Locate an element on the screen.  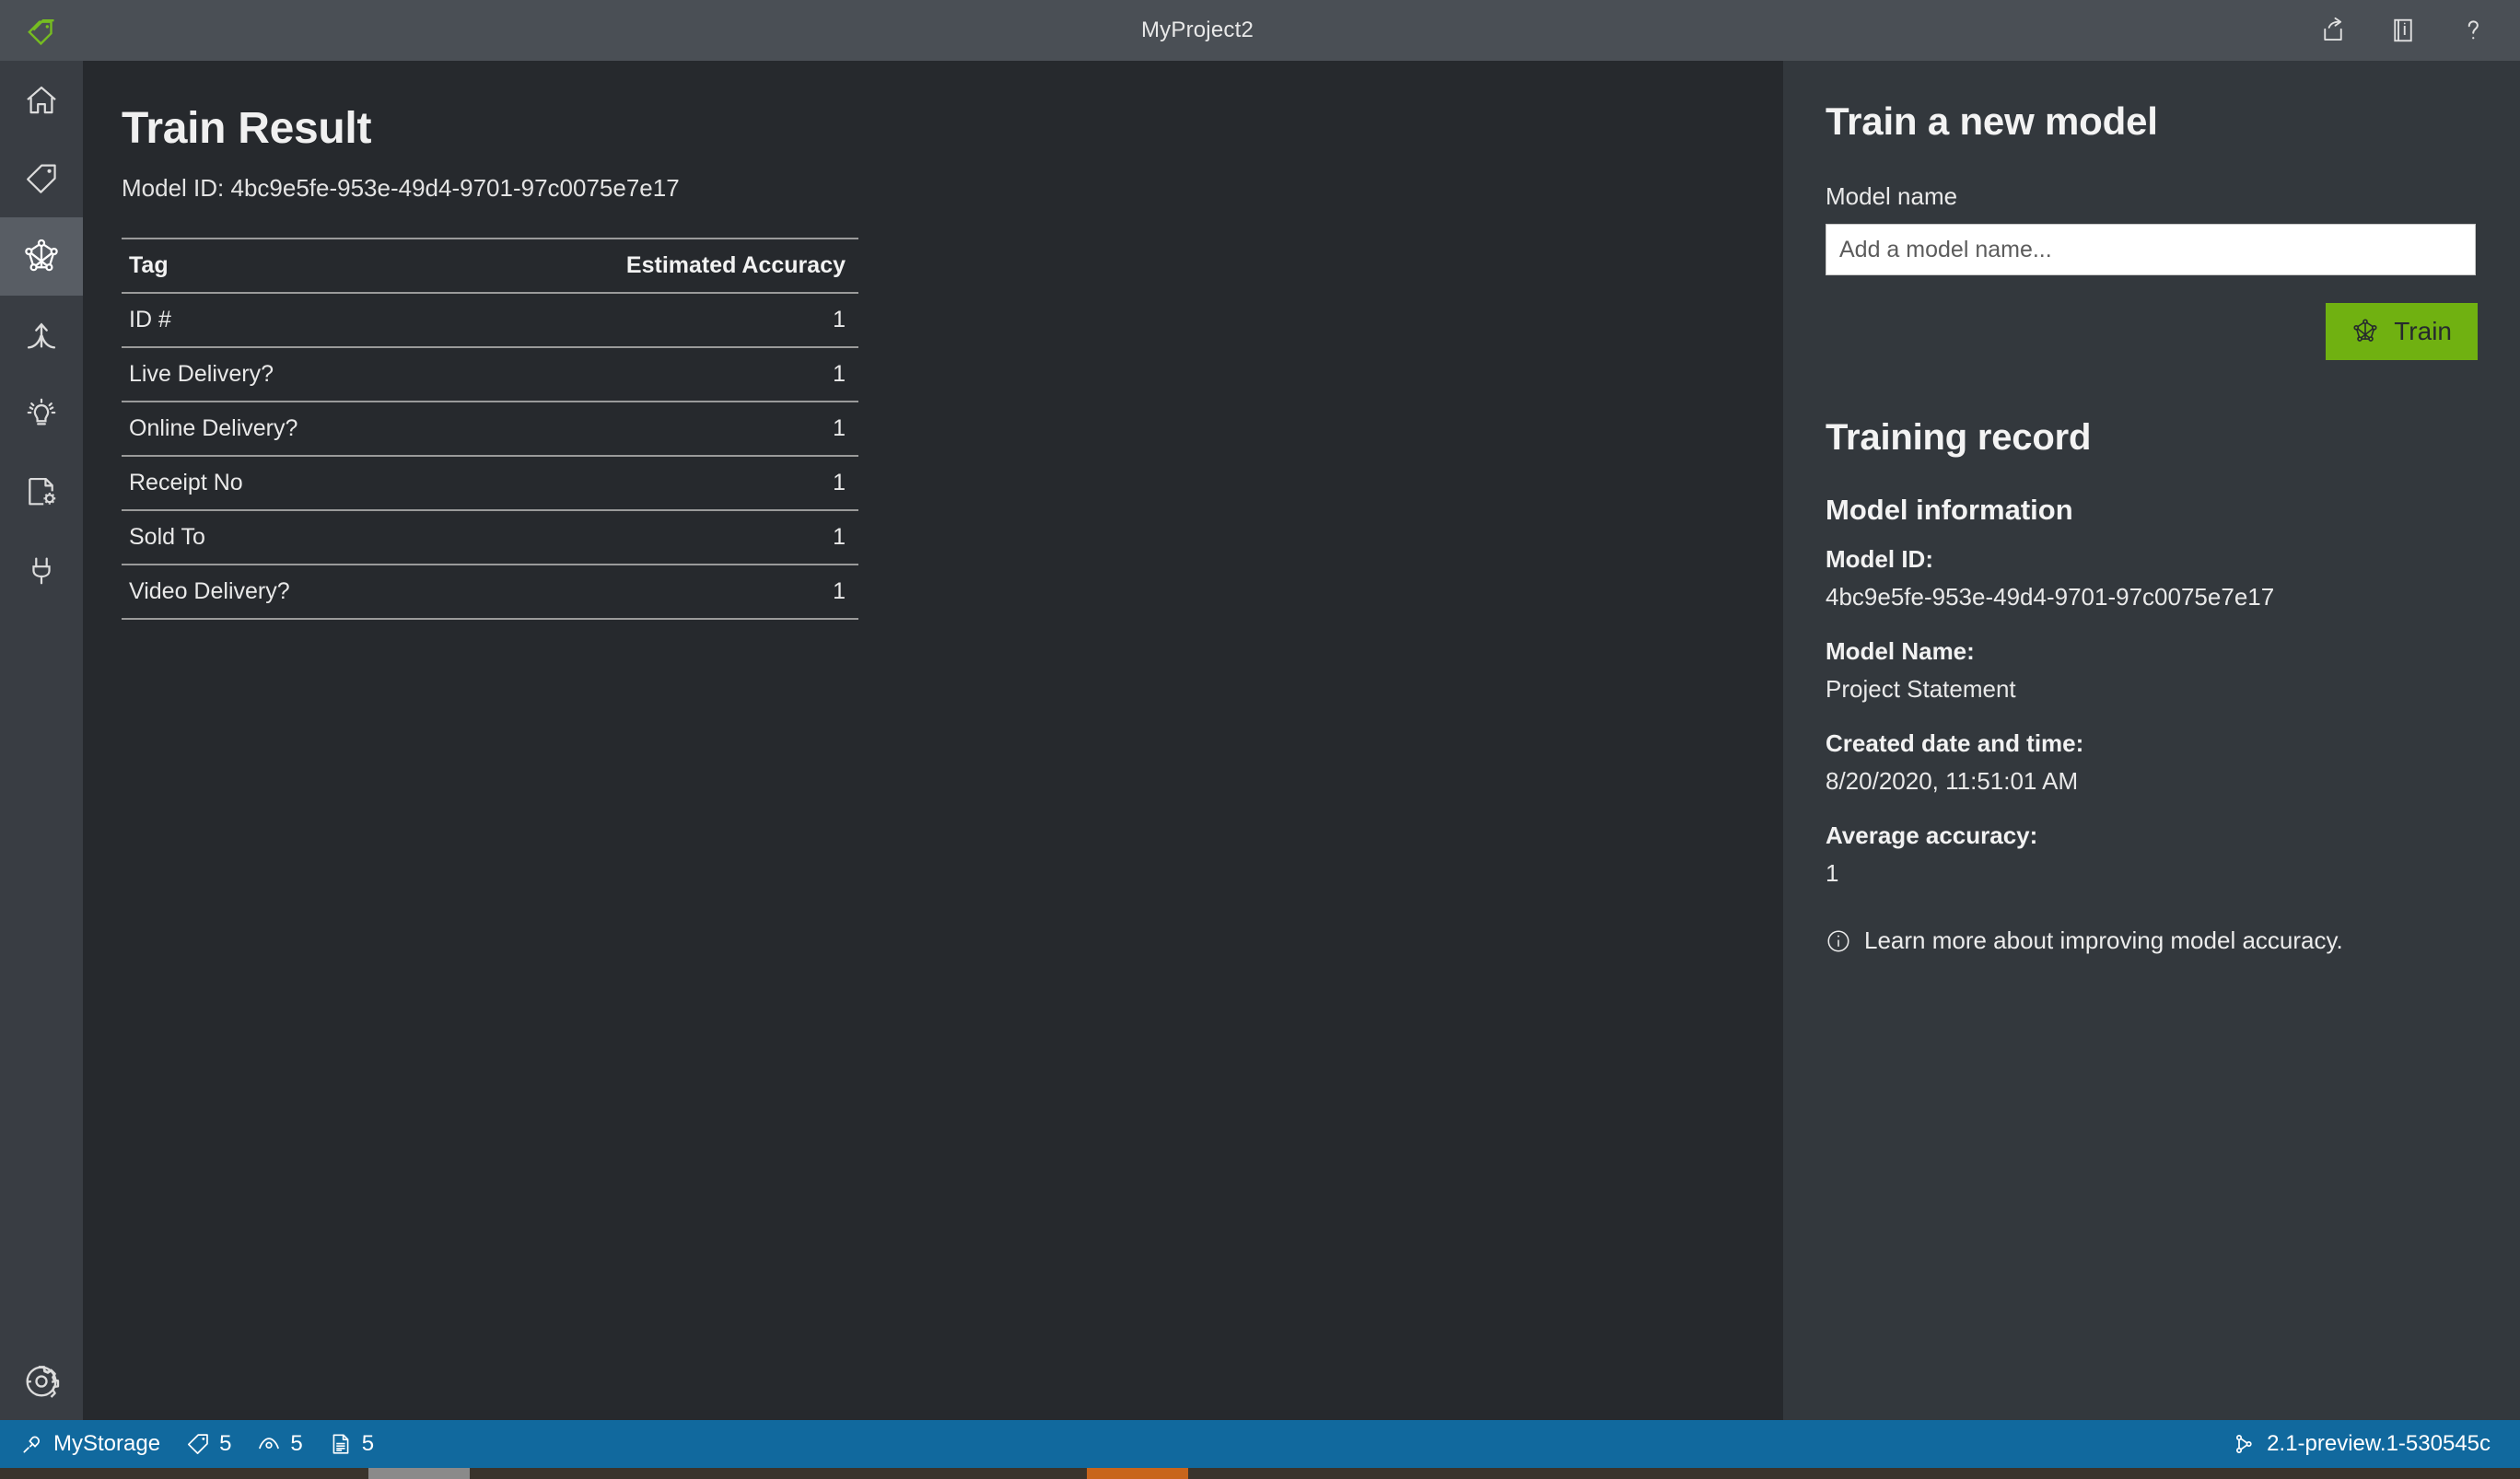
training-record-heading: Training record is located at coordinates (1959, 437).